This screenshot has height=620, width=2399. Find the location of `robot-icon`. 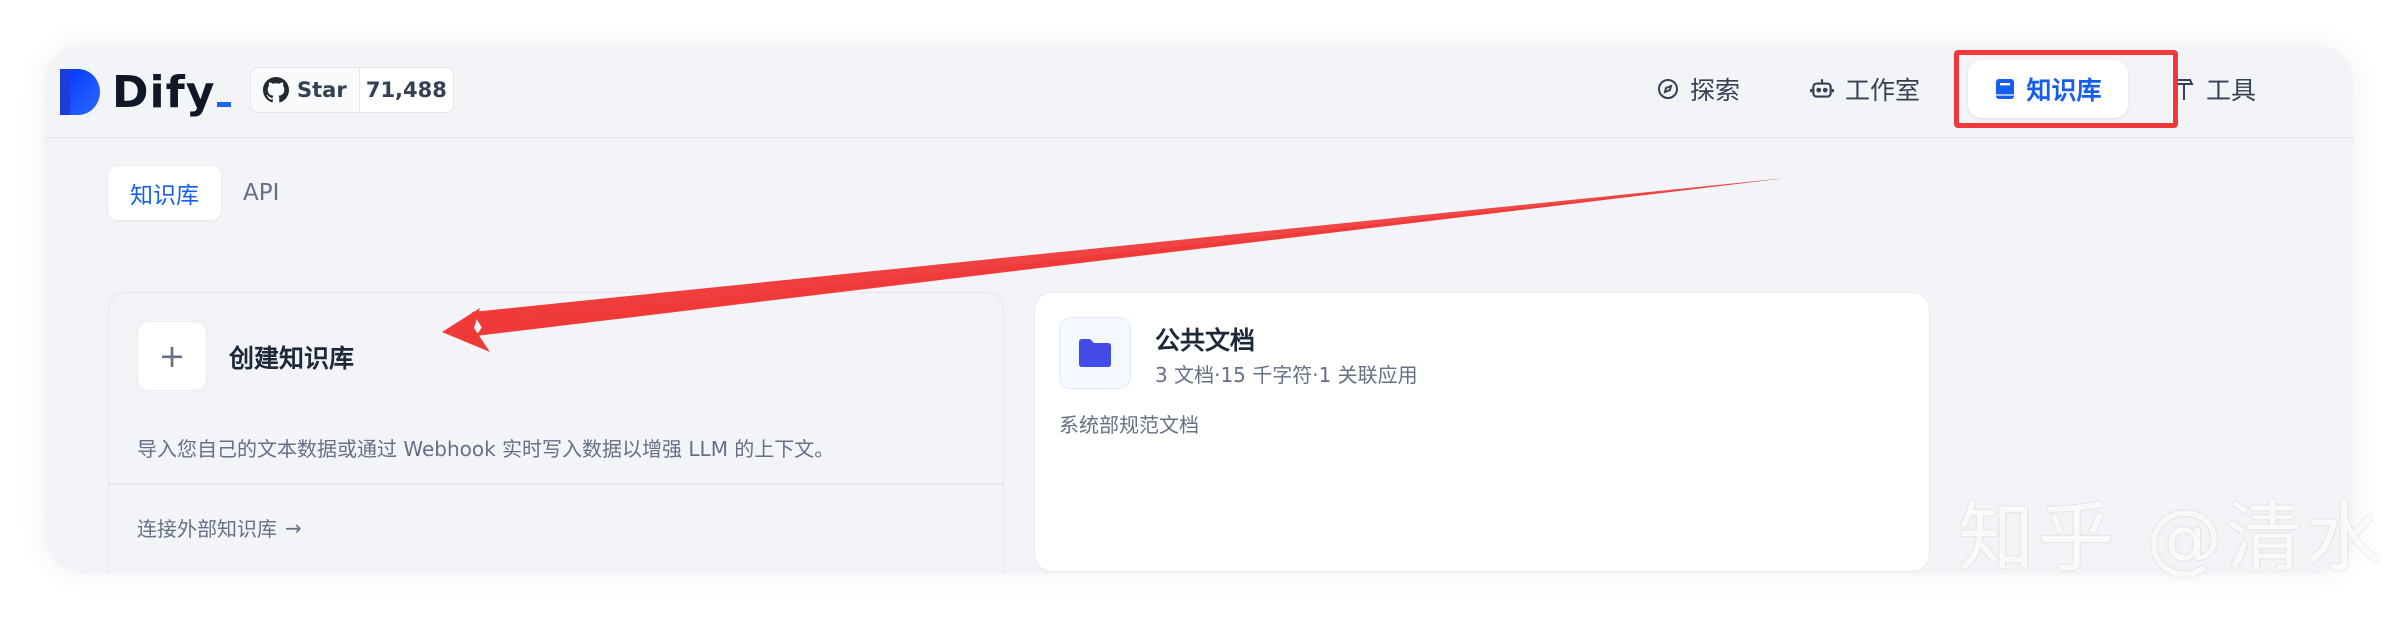

robot-icon is located at coordinates (1822, 89).